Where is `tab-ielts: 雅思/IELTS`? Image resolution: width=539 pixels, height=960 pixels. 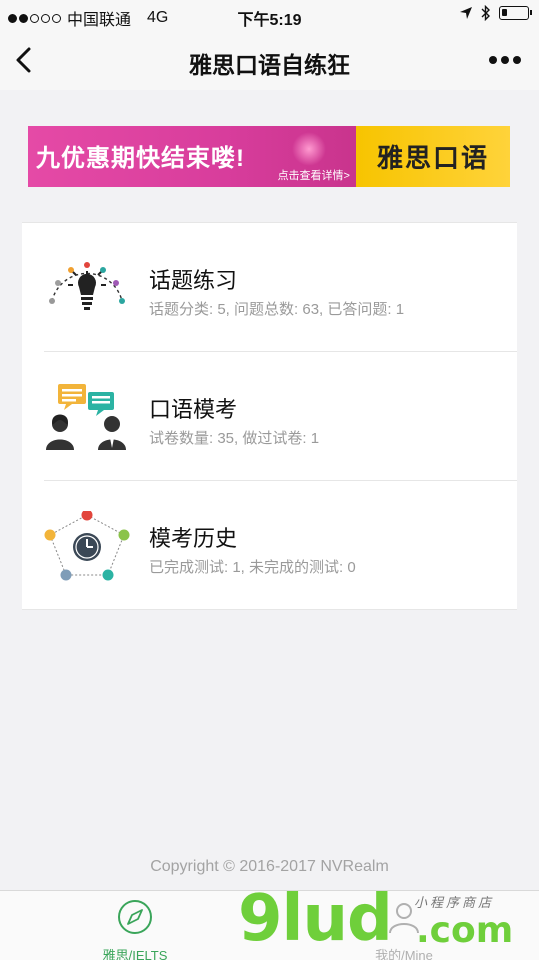 tab-ielts: 雅思/IELTS is located at coordinates (135, 929).